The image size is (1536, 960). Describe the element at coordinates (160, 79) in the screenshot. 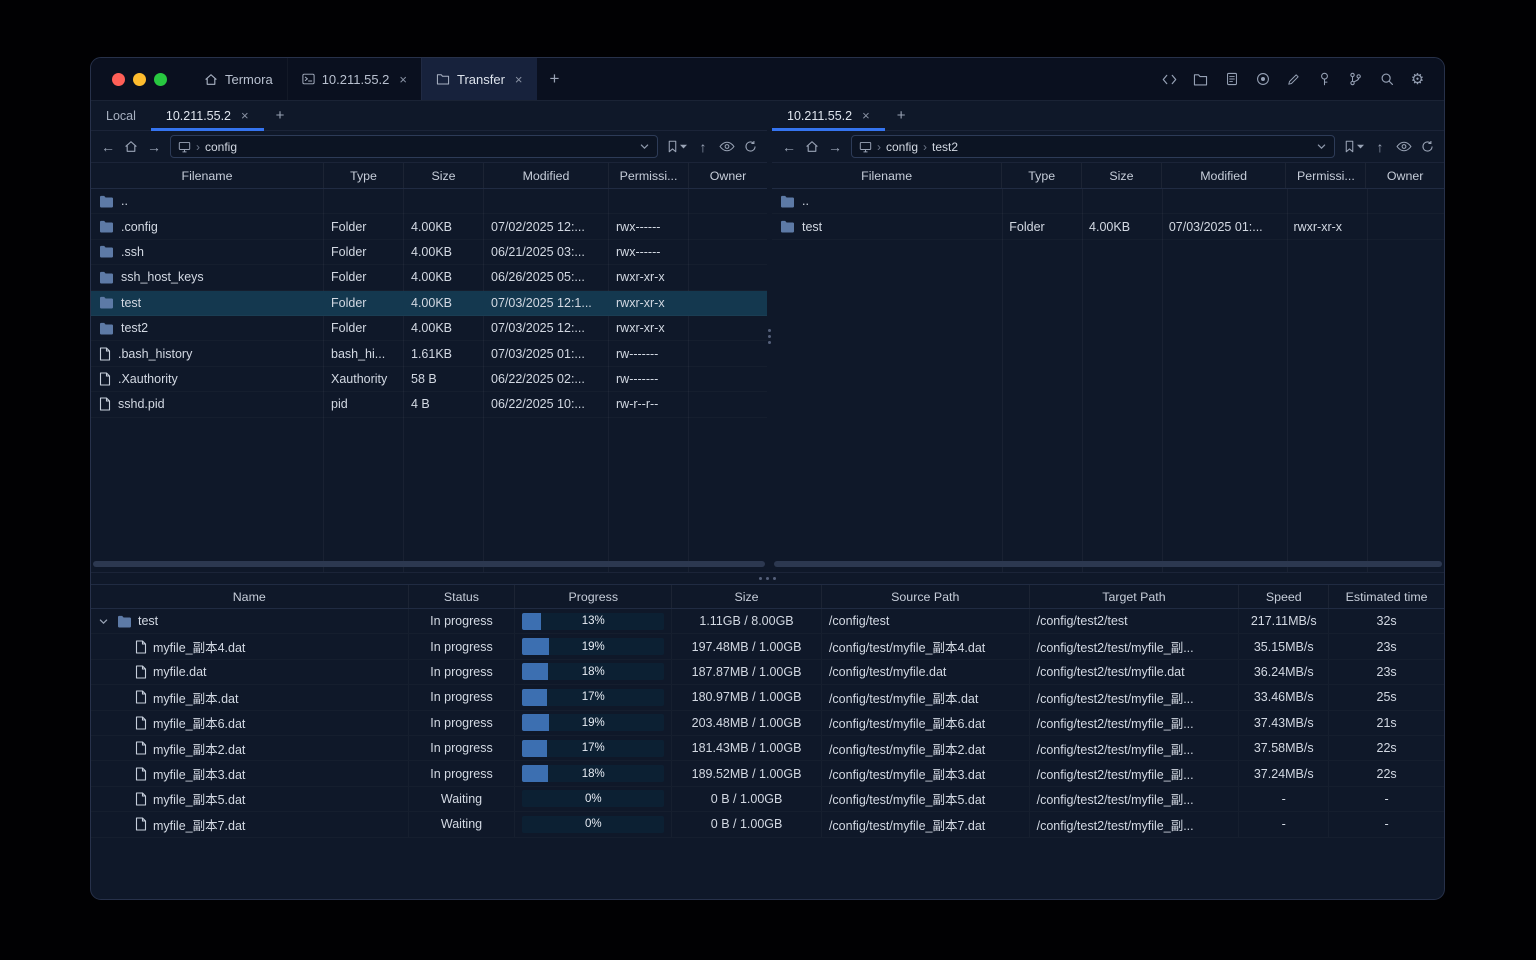

I see `zoom-window-button` at that location.